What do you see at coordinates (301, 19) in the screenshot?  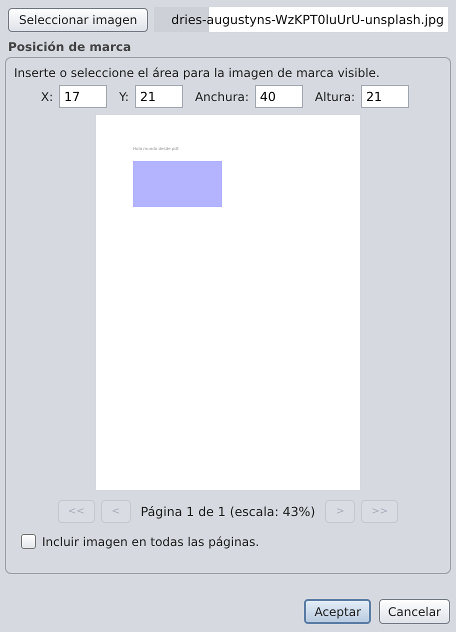 I see `file-name-field: dries-augustyns-WzKPT0luUrU-unsplash.jpg` at bounding box center [301, 19].